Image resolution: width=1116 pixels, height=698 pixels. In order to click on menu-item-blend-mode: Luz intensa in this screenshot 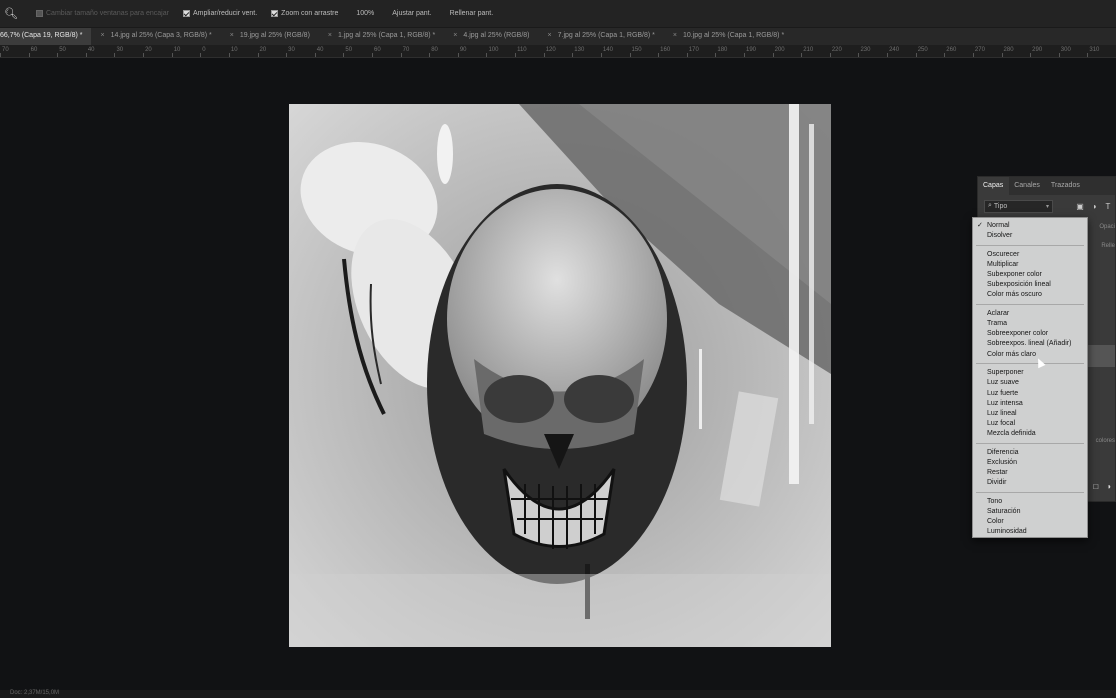, I will do `click(1030, 404)`.